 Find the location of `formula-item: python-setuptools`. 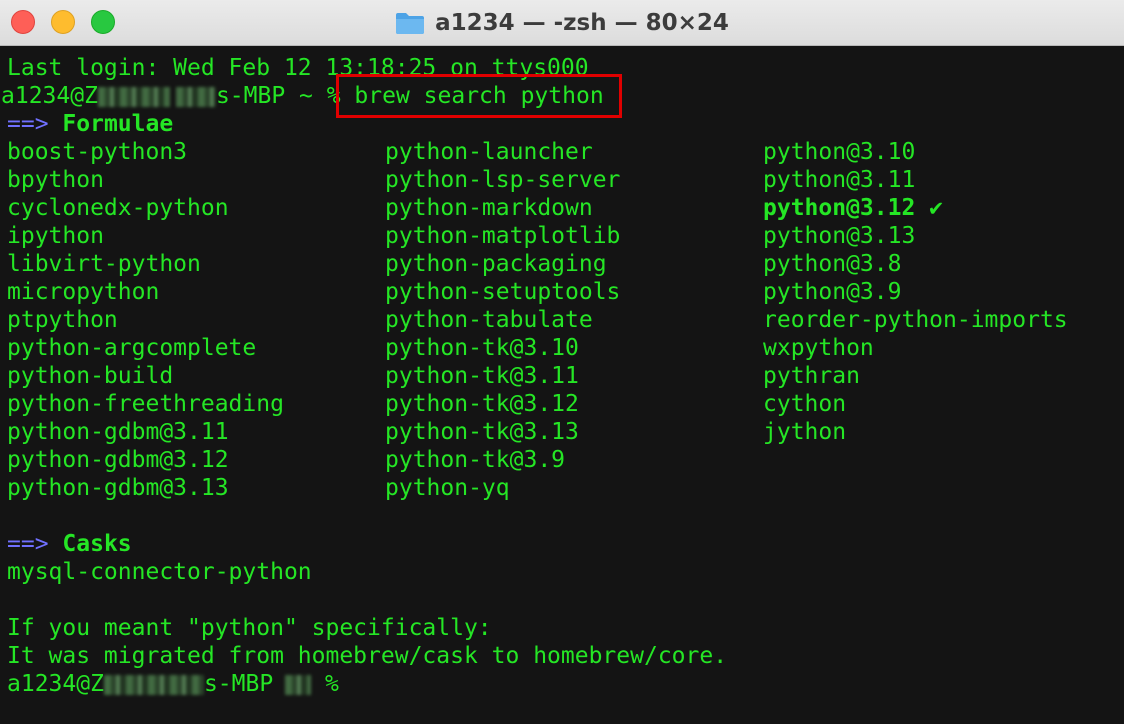

formula-item: python-setuptools is located at coordinates (503, 292).